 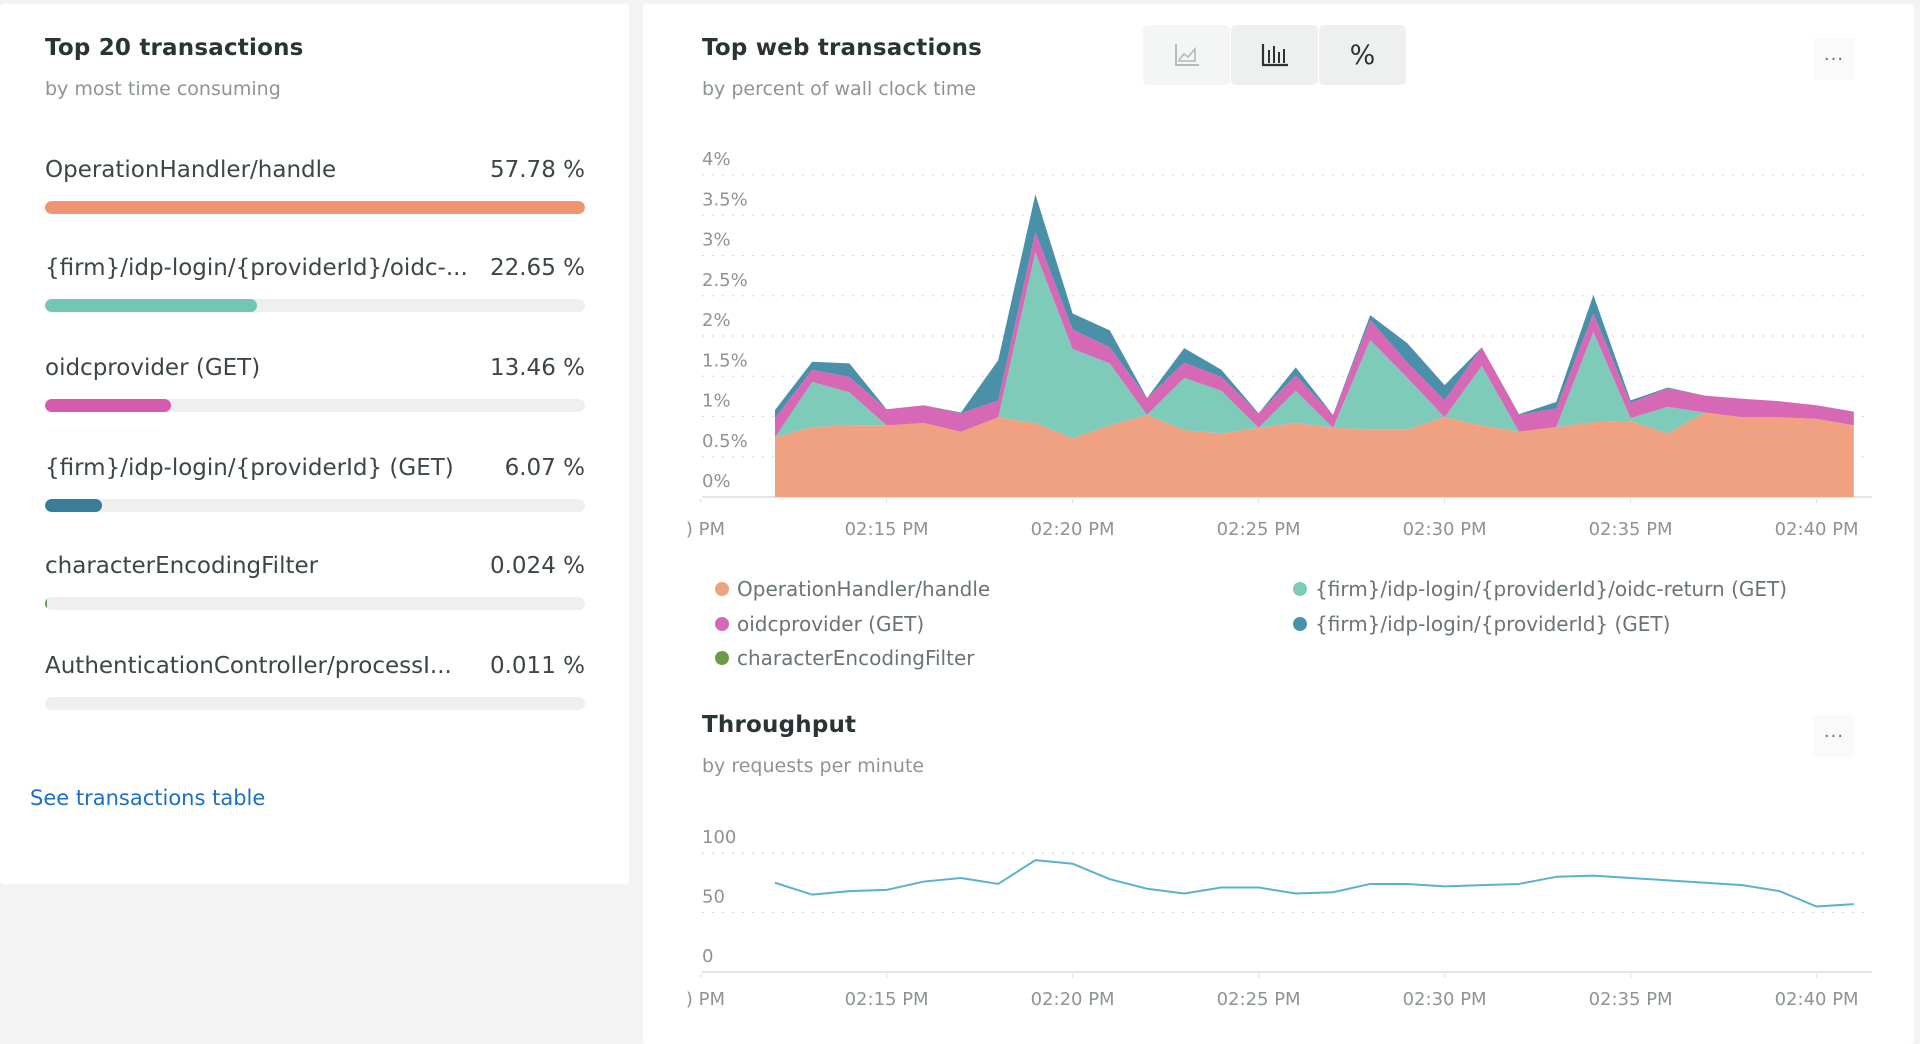 I want to click on x-tick-label: 02:30 PM, so click(x=1445, y=999).